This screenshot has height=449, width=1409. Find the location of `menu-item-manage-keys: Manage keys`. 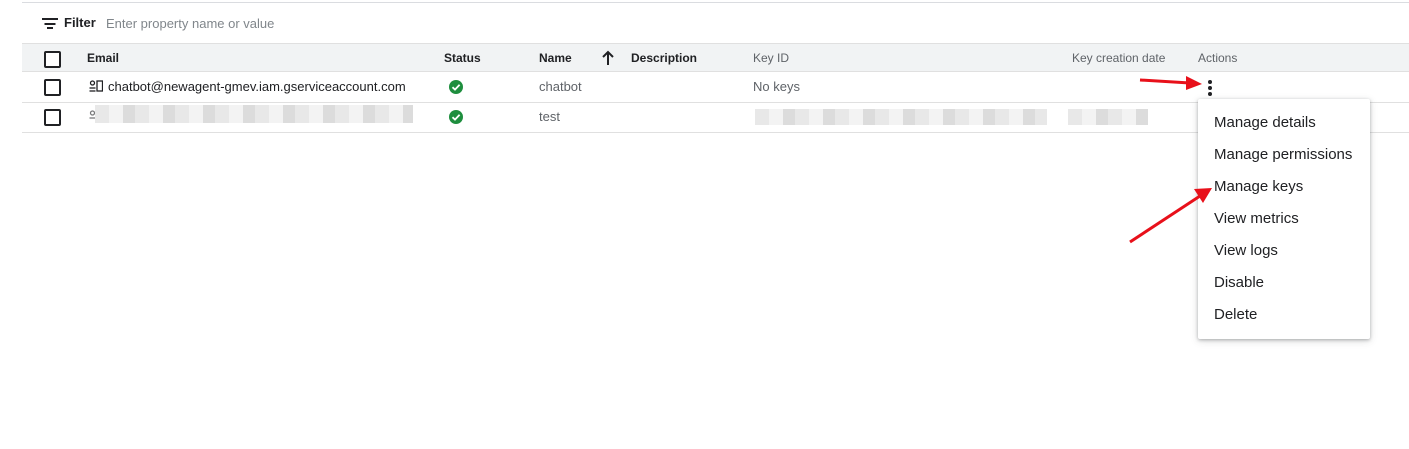

menu-item-manage-keys: Manage keys is located at coordinates (1258, 186).